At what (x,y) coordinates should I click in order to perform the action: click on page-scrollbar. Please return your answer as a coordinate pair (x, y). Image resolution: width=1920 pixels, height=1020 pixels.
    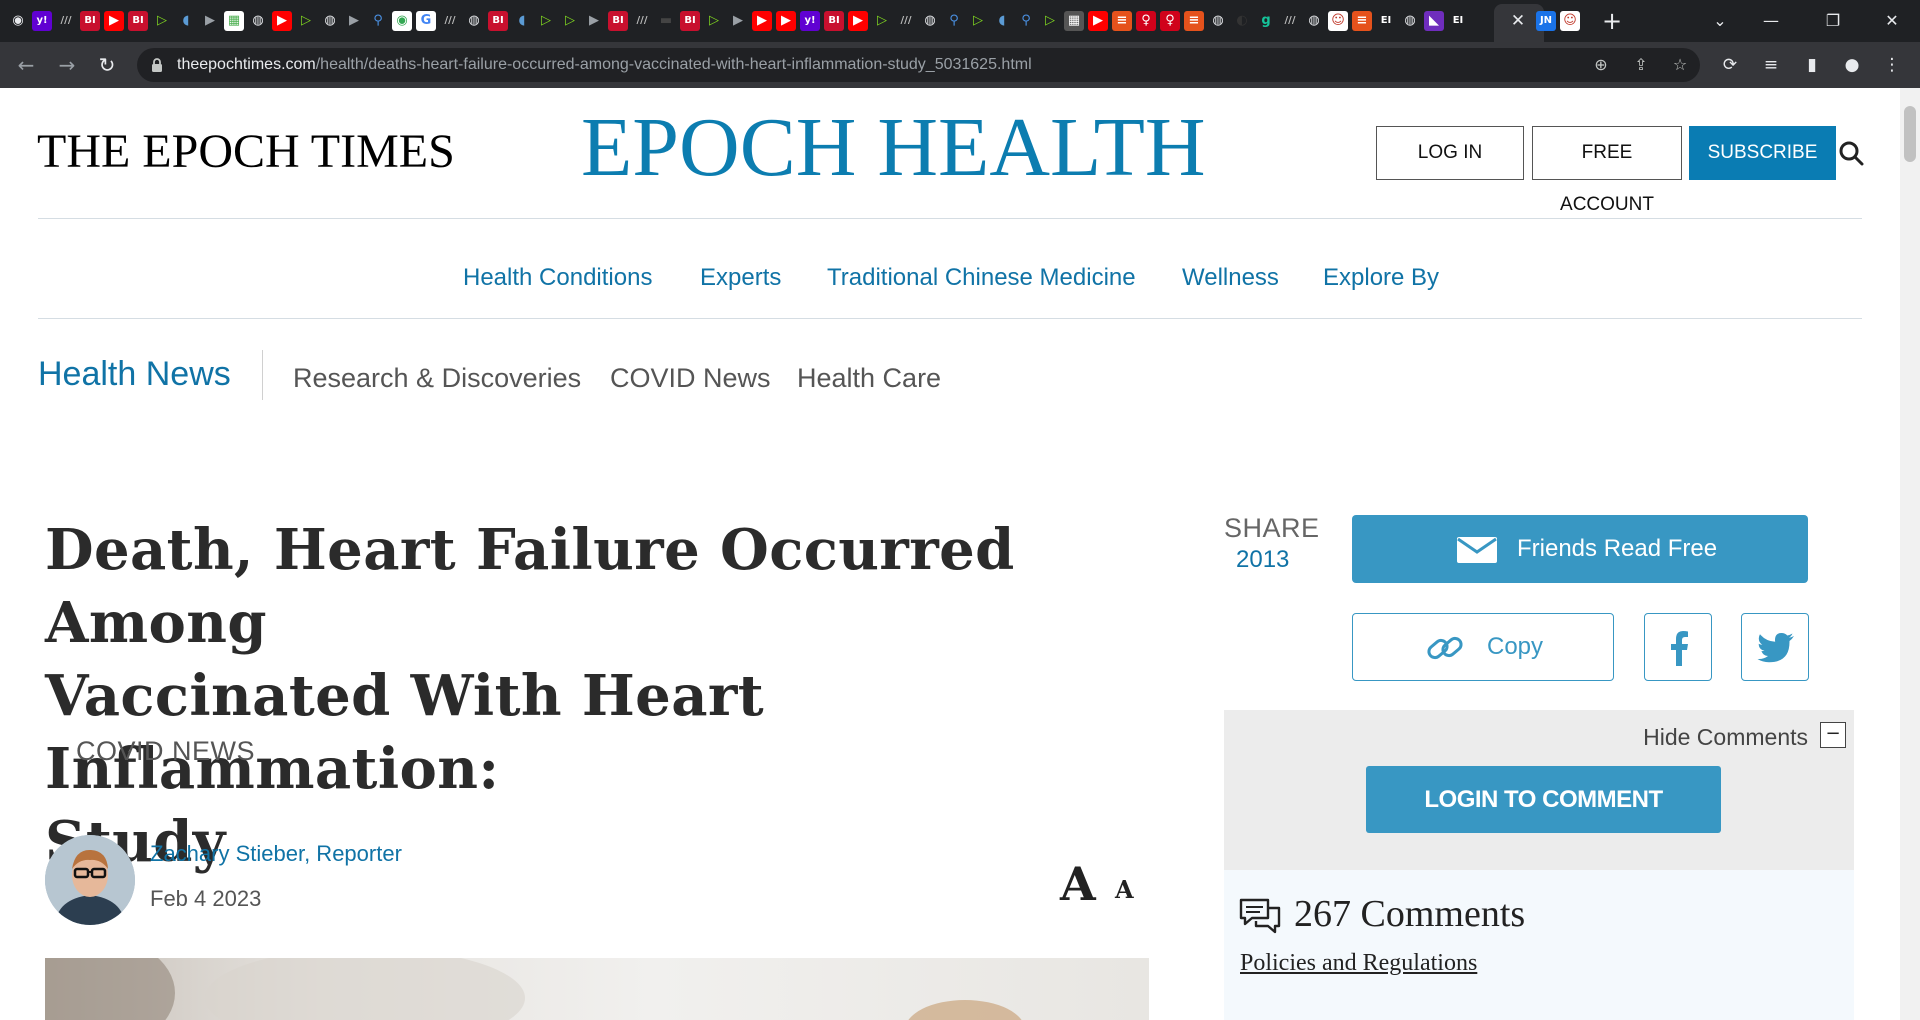
    Looking at the image, I should click on (1910, 554).